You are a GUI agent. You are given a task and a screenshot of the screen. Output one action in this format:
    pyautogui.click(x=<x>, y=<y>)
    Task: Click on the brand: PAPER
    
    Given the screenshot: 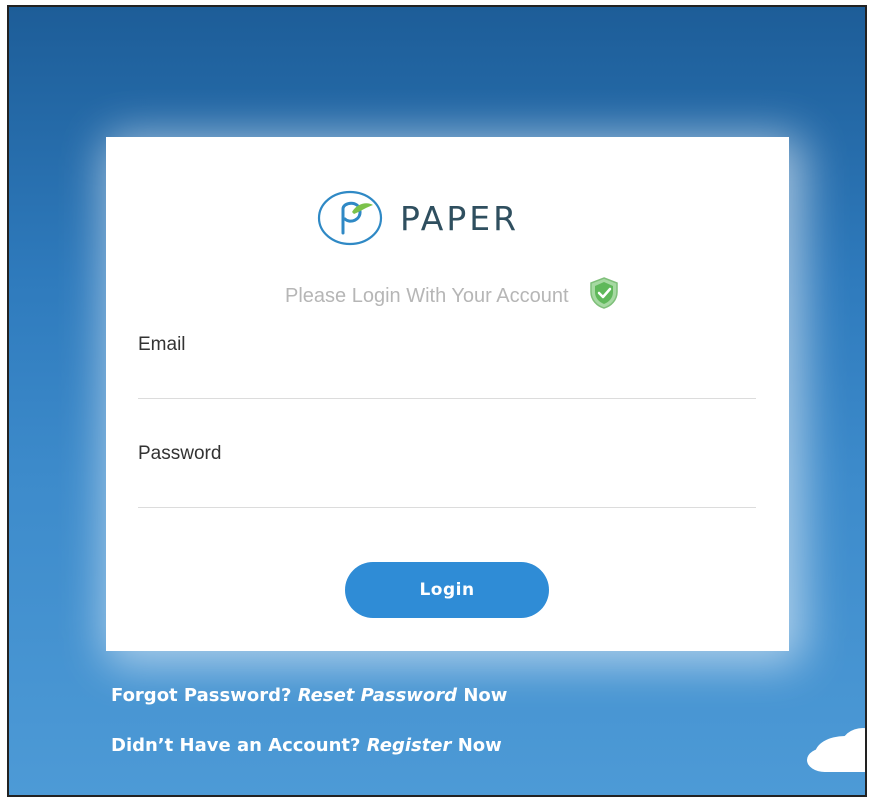 What is the action you would take?
    pyautogui.click(x=417, y=218)
    